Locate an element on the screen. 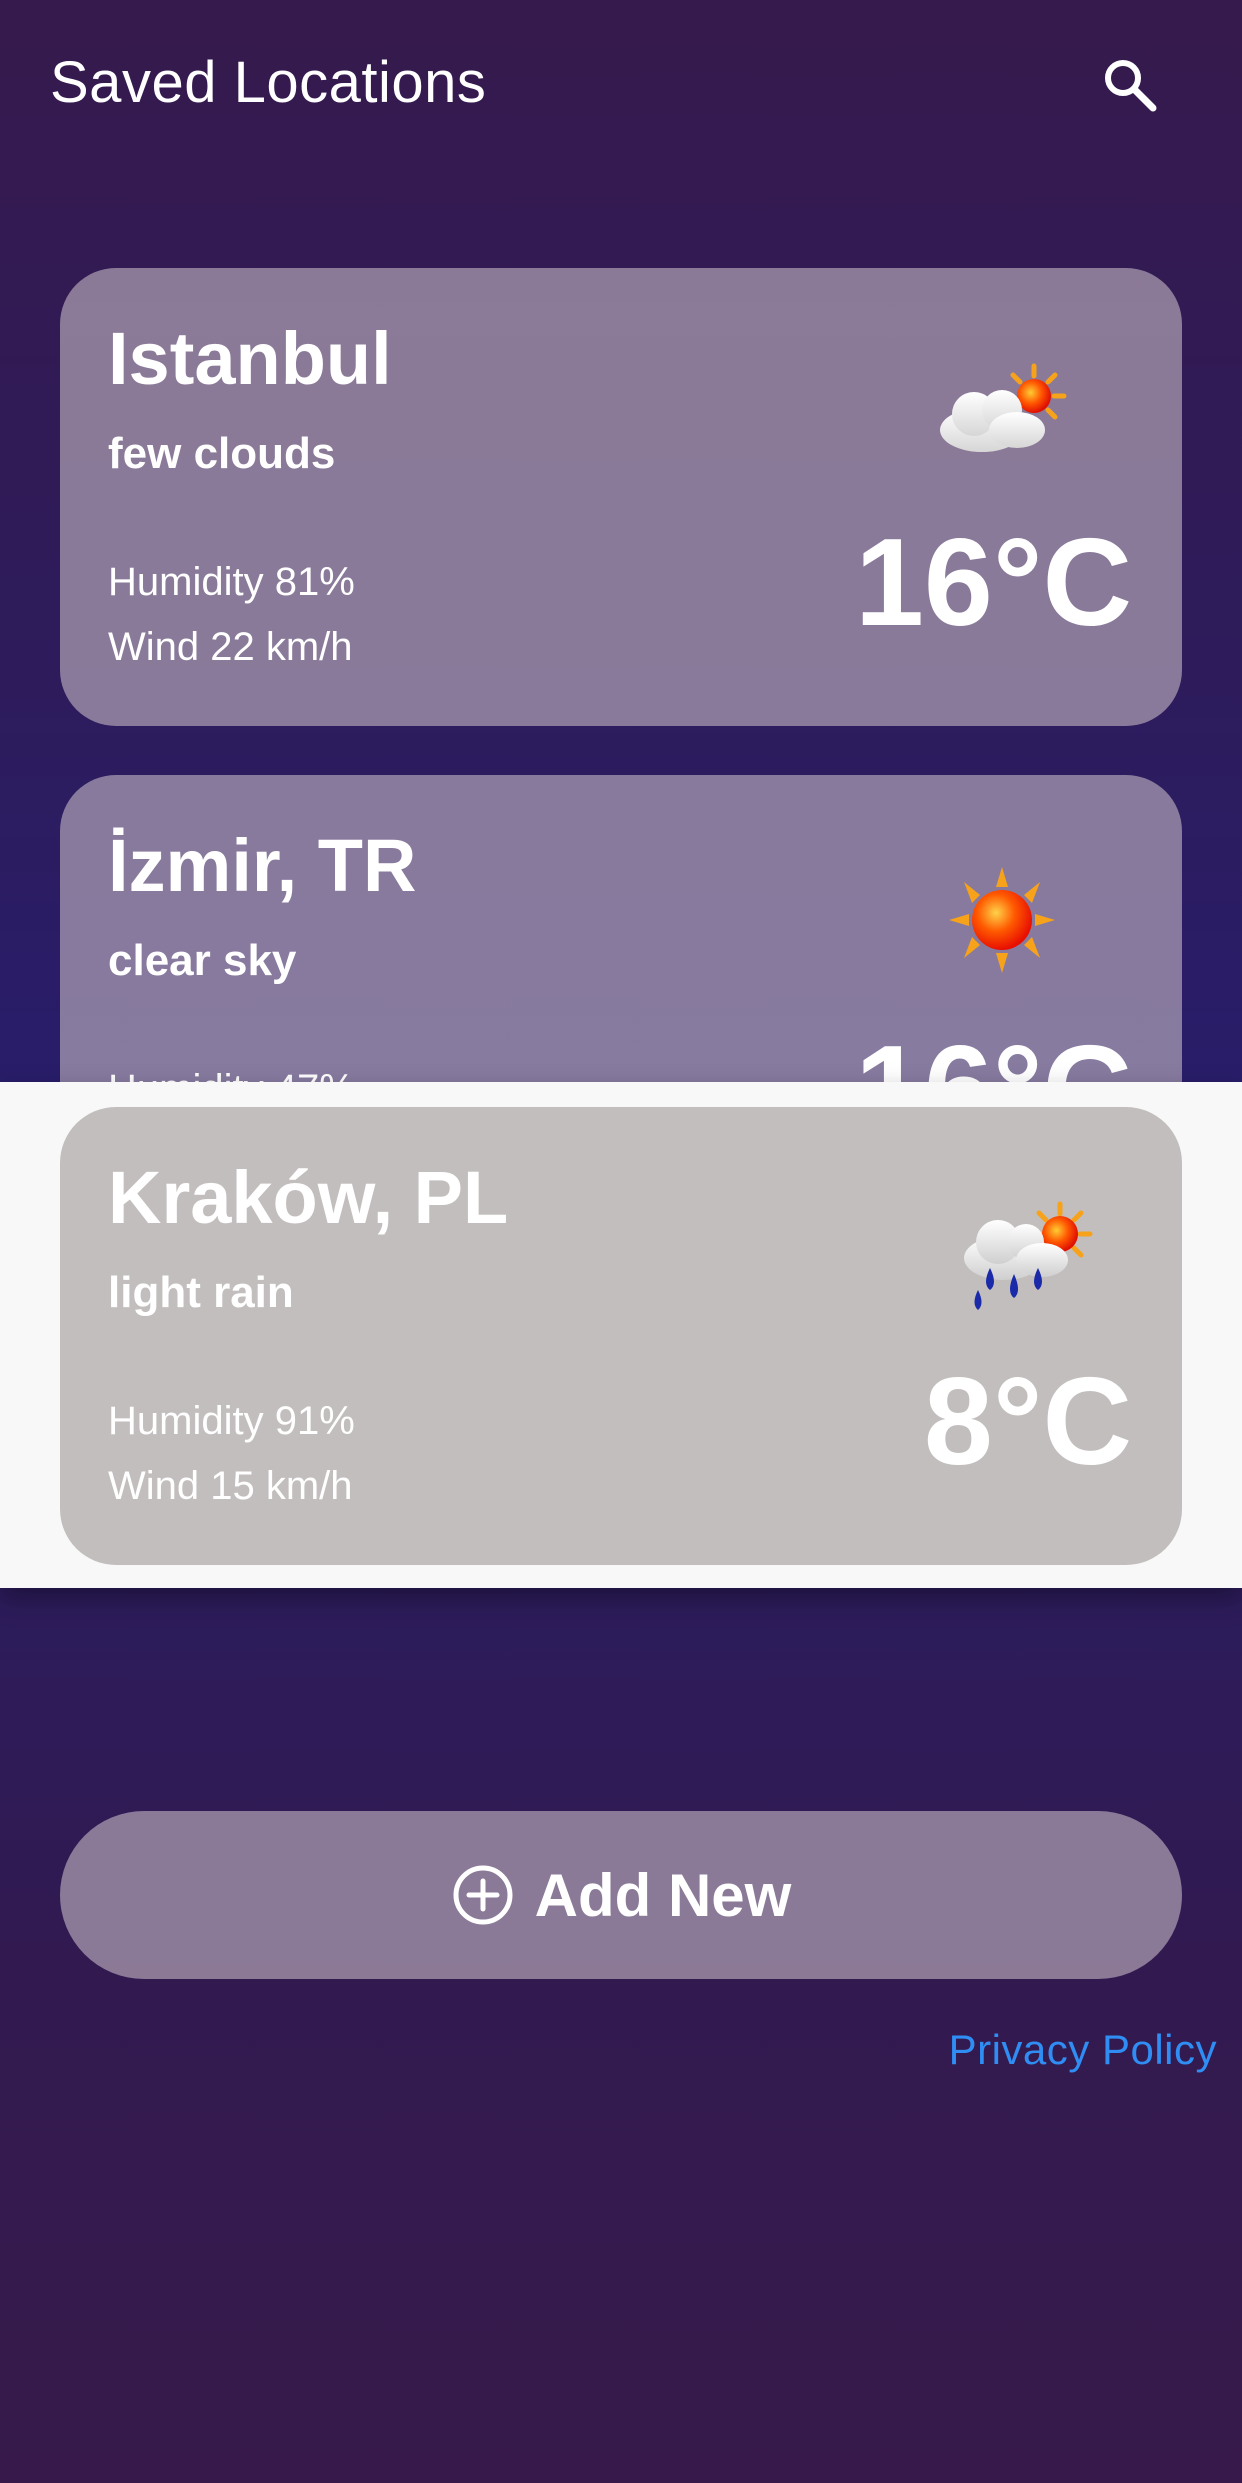 The height and width of the screenshot is (2483, 1242). weather-description: light rain is located at coordinates (201, 1292).